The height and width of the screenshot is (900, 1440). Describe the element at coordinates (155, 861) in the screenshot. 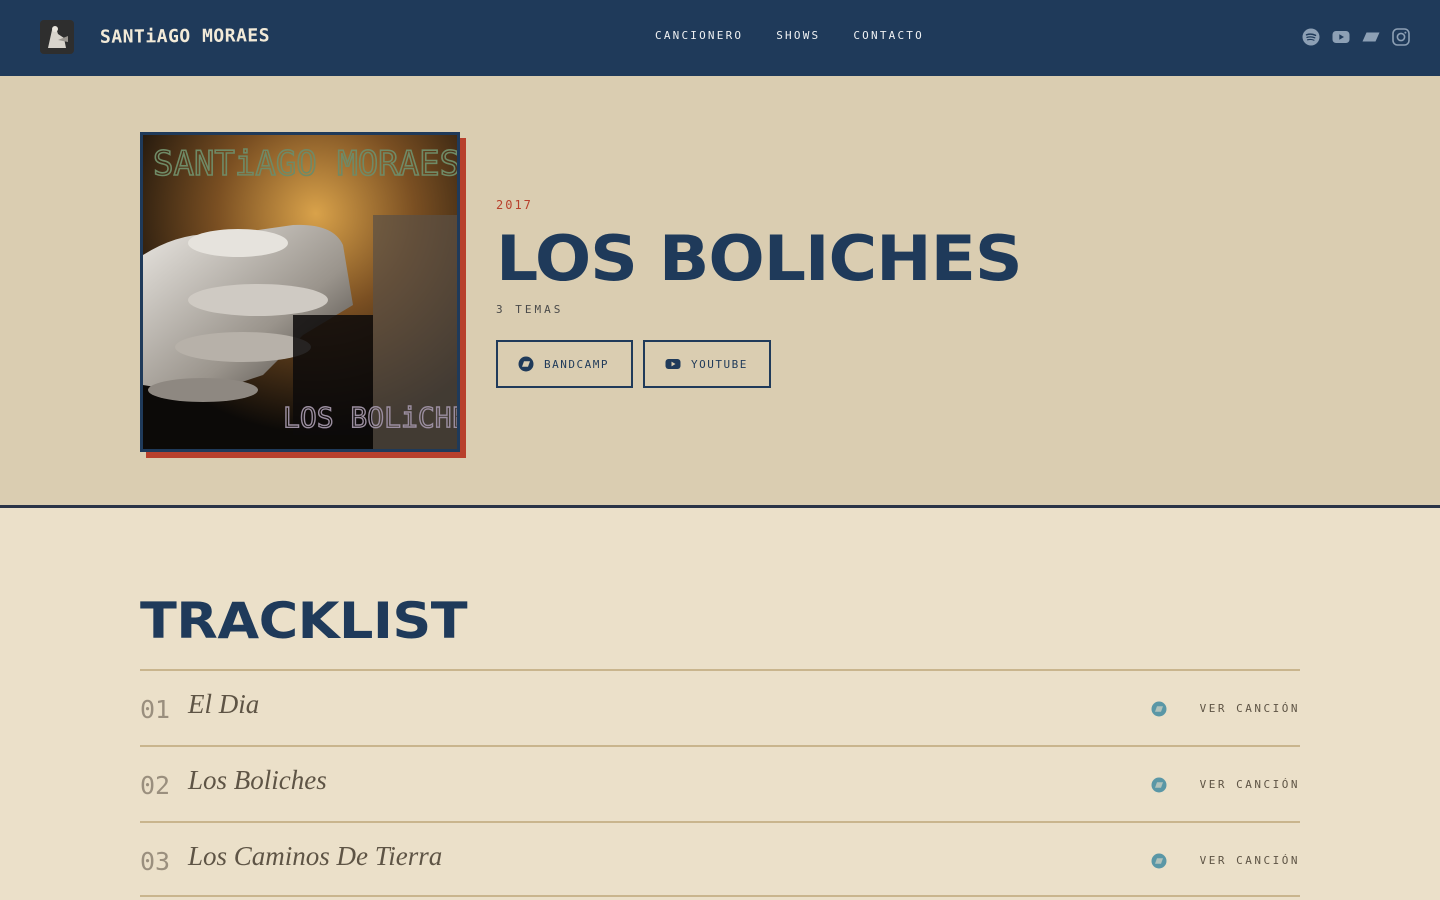

I see `track-number: 03` at that location.